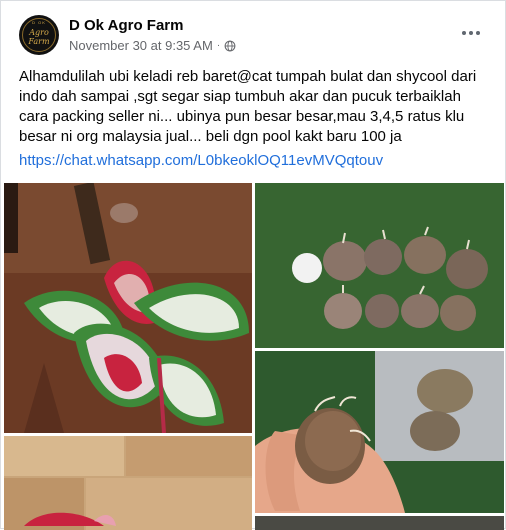  I want to click on post-timestamp: November 30 at 9:35 AM, so click(141, 45).